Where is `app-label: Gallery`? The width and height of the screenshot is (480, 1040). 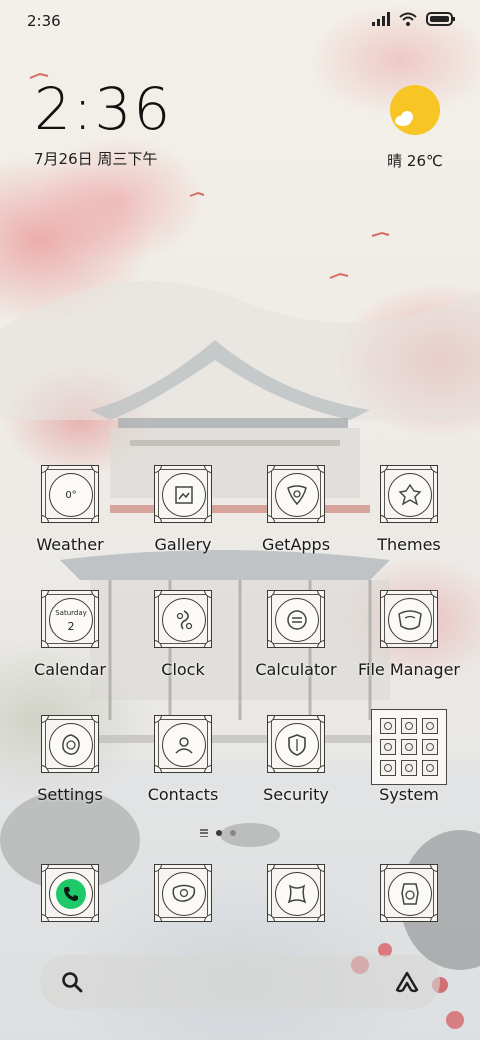
app-label: Gallery is located at coordinates (183, 544).